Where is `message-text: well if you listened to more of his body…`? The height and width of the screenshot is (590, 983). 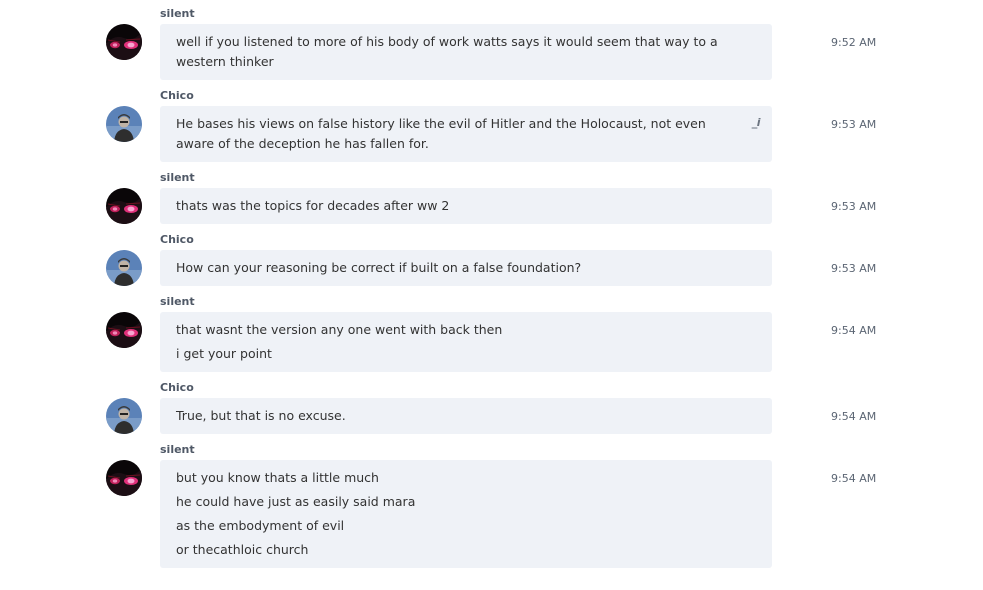
message-text: well if you listened to more of his body… is located at coordinates (447, 51).